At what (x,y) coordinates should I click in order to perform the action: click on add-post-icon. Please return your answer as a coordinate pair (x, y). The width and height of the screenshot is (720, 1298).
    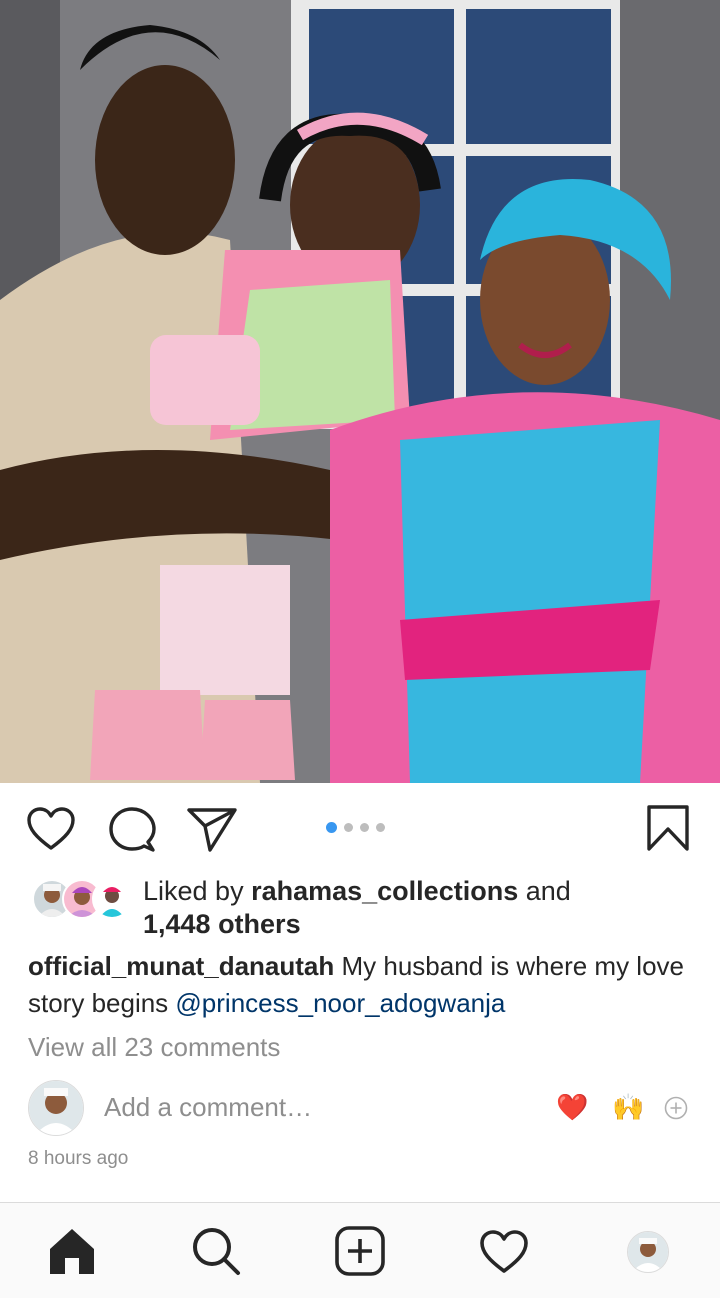
    Looking at the image, I should click on (360, 1251).